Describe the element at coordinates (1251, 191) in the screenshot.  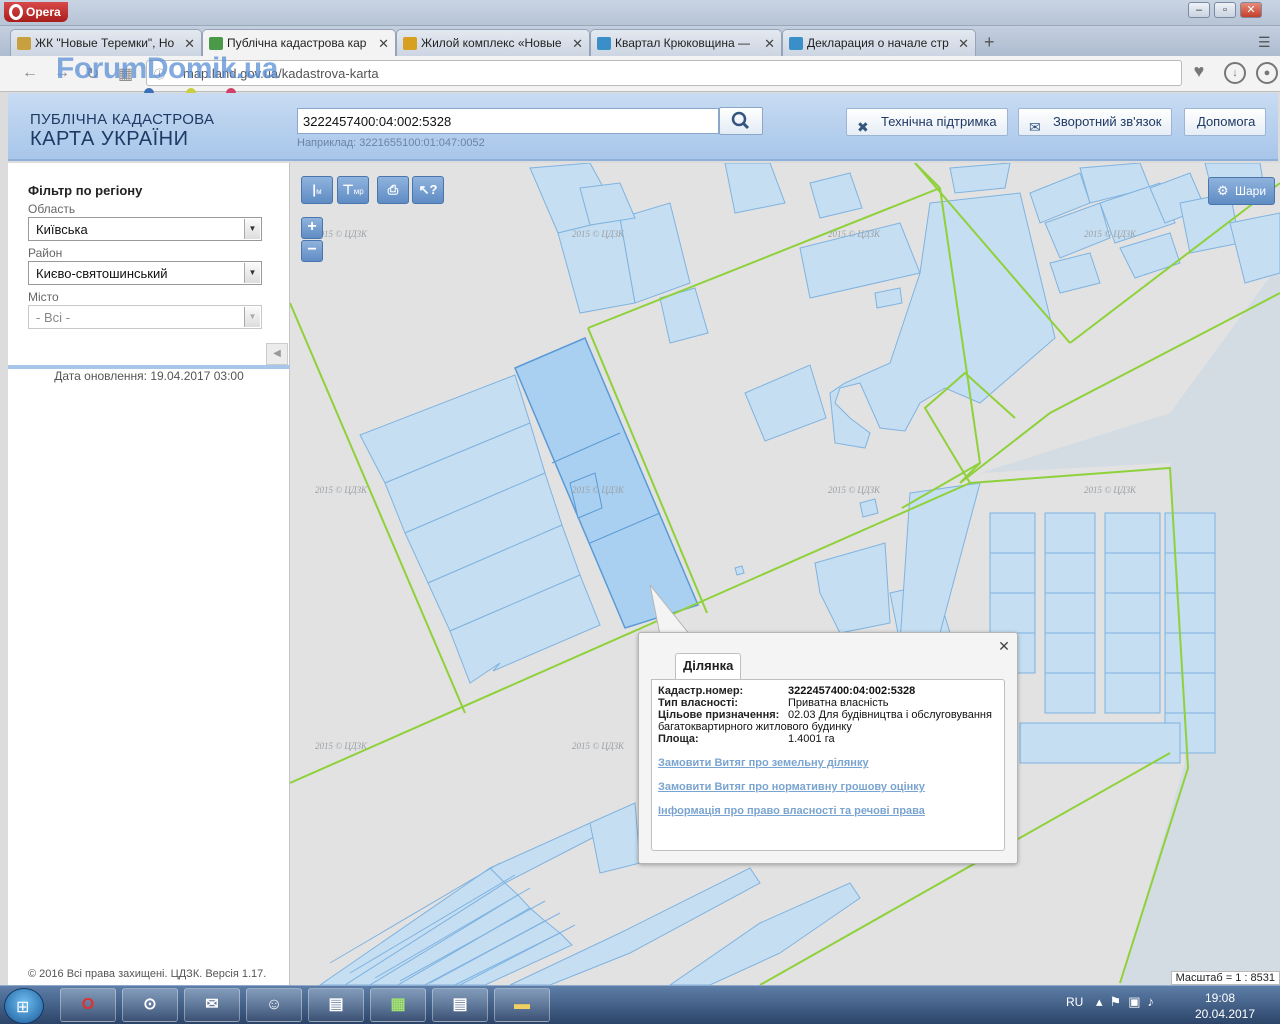
I see `layers-label: Шари` at that location.